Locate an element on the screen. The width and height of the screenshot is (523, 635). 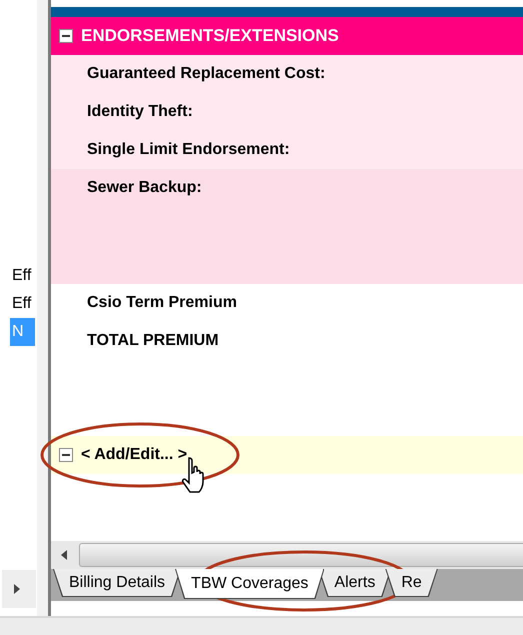
add-edit-link: < Add/Edit... > is located at coordinates (134, 455).